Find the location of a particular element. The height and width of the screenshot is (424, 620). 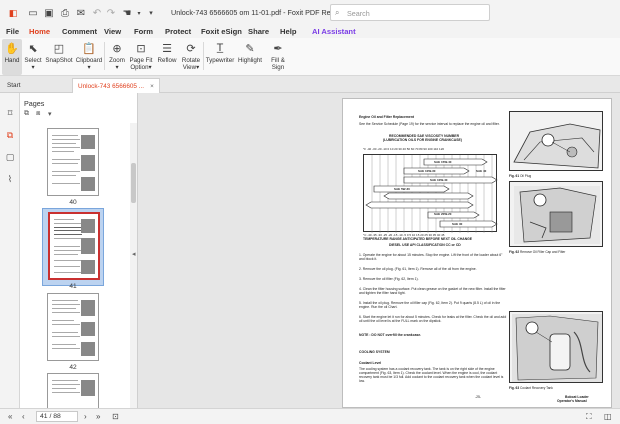

snapshot-button: ◰ SnapShot is located at coordinates (59, 57).